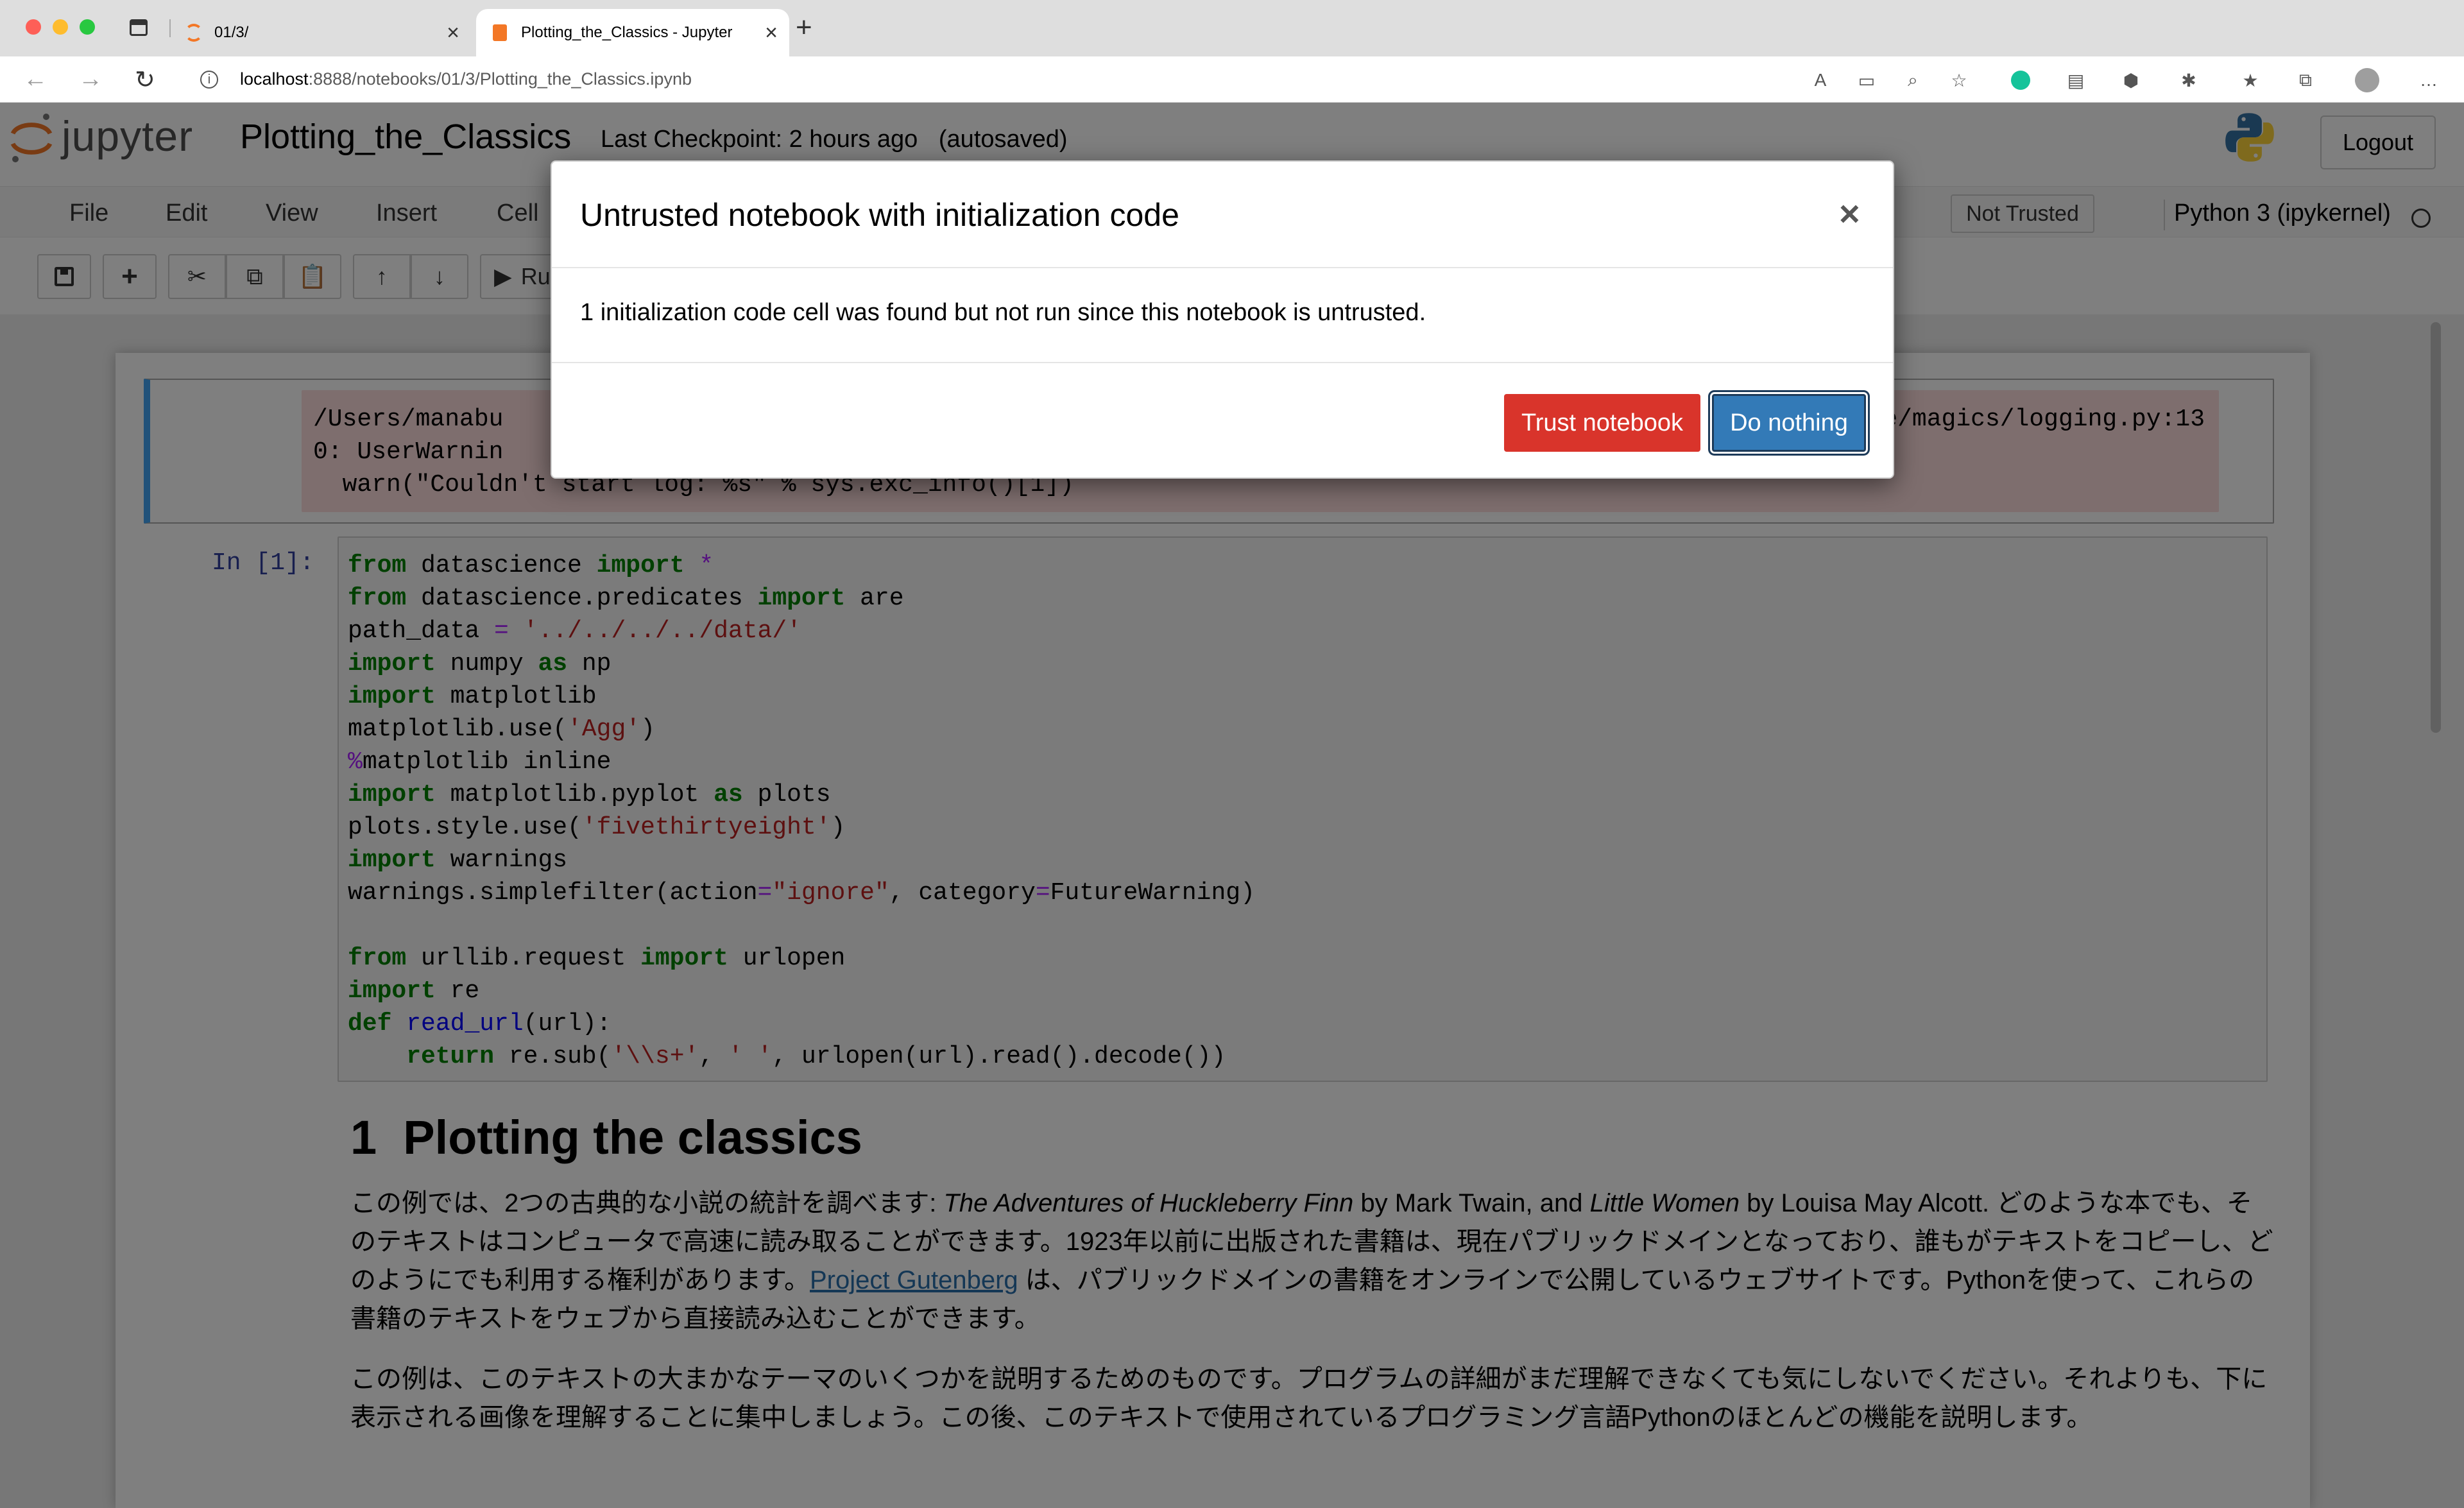 The image size is (2464, 1508). What do you see at coordinates (232, 32) in the screenshot?
I see `tab-label: 01/3/` at bounding box center [232, 32].